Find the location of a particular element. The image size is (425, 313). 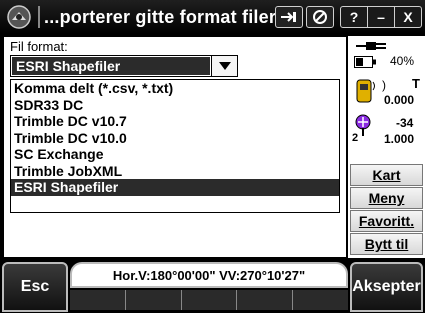

dropdown-option: Trimble DC v10.7 is located at coordinates (175, 121).